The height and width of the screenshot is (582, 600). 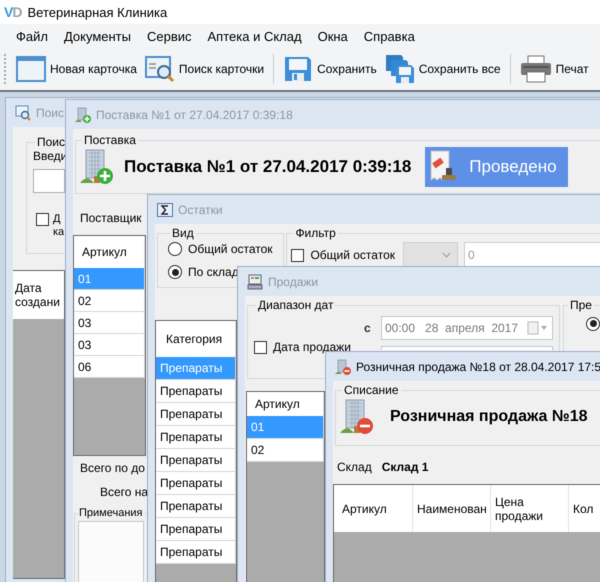 What do you see at coordinates (183, 233) in the screenshot?
I see `group-label: Вид` at bounding box center [183, 233].